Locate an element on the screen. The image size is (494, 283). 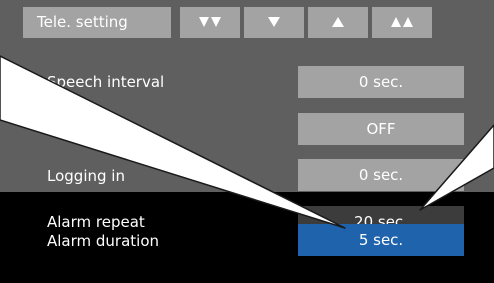
scroll-up-button is located at coordinates (338, 22).